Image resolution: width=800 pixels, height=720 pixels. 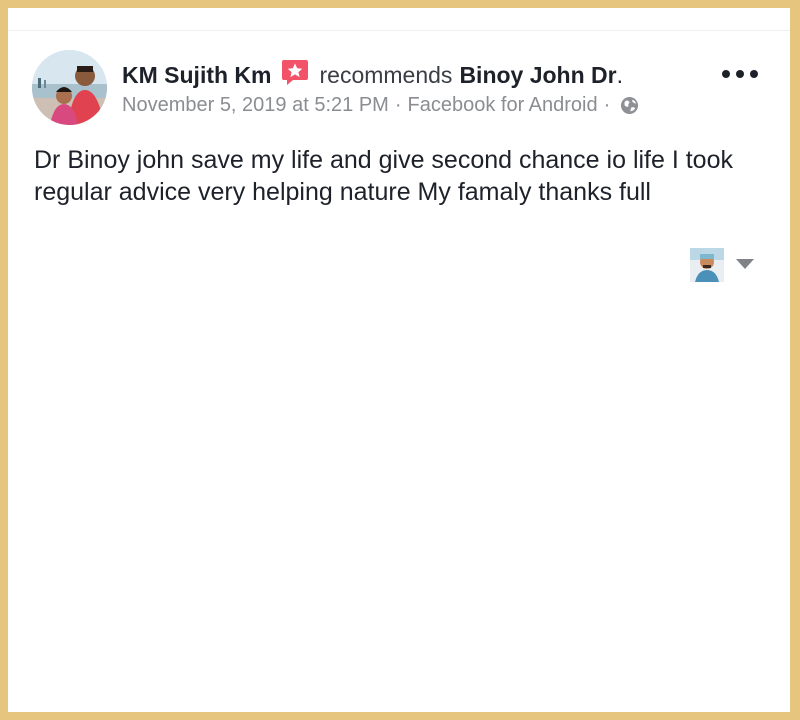 I want to click on divider, so click(x=399, y=30).